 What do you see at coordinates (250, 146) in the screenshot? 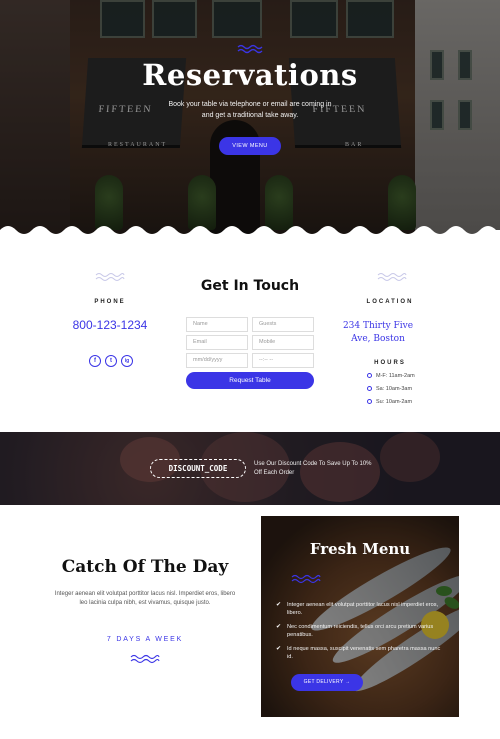
I see `view-menu-button: VIEW MENU` at bounding box center [250, 146].